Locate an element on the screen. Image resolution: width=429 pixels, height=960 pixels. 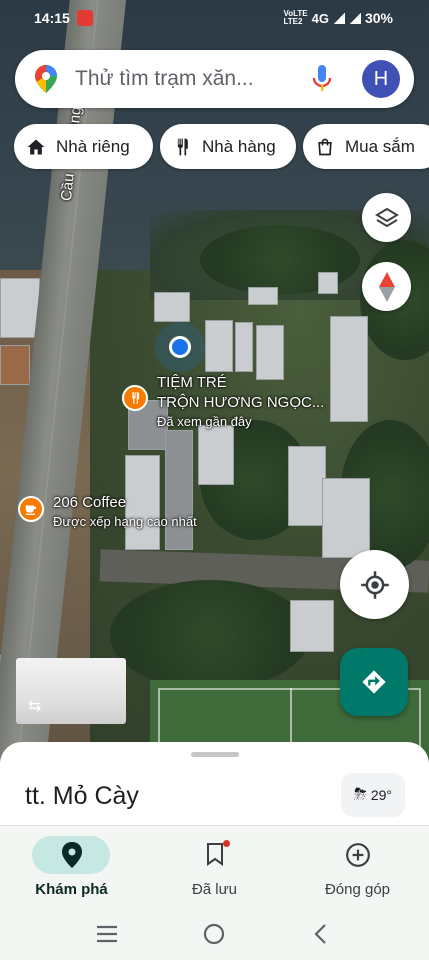
search-bar: Thử tìm trạm xăn... H is located at coordinates (214, 79).